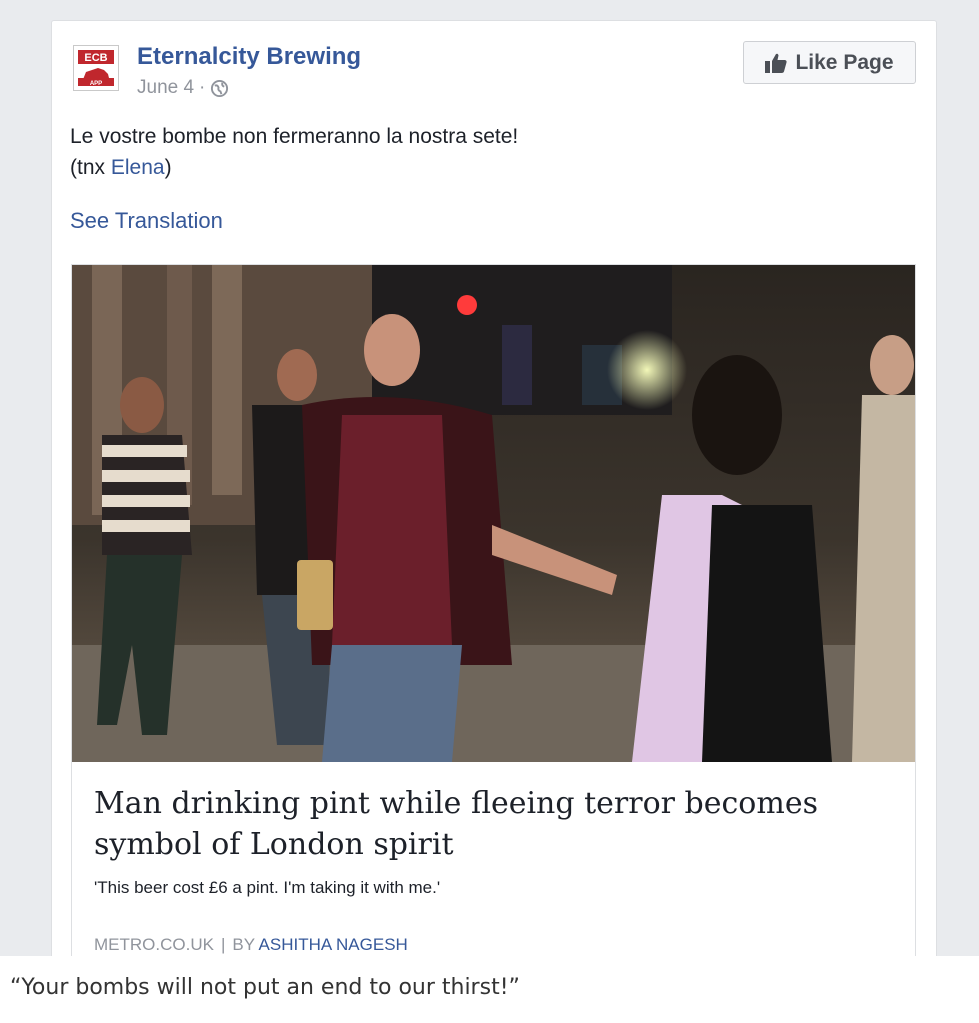  I want to click on globe-icon, so click(219, 88).